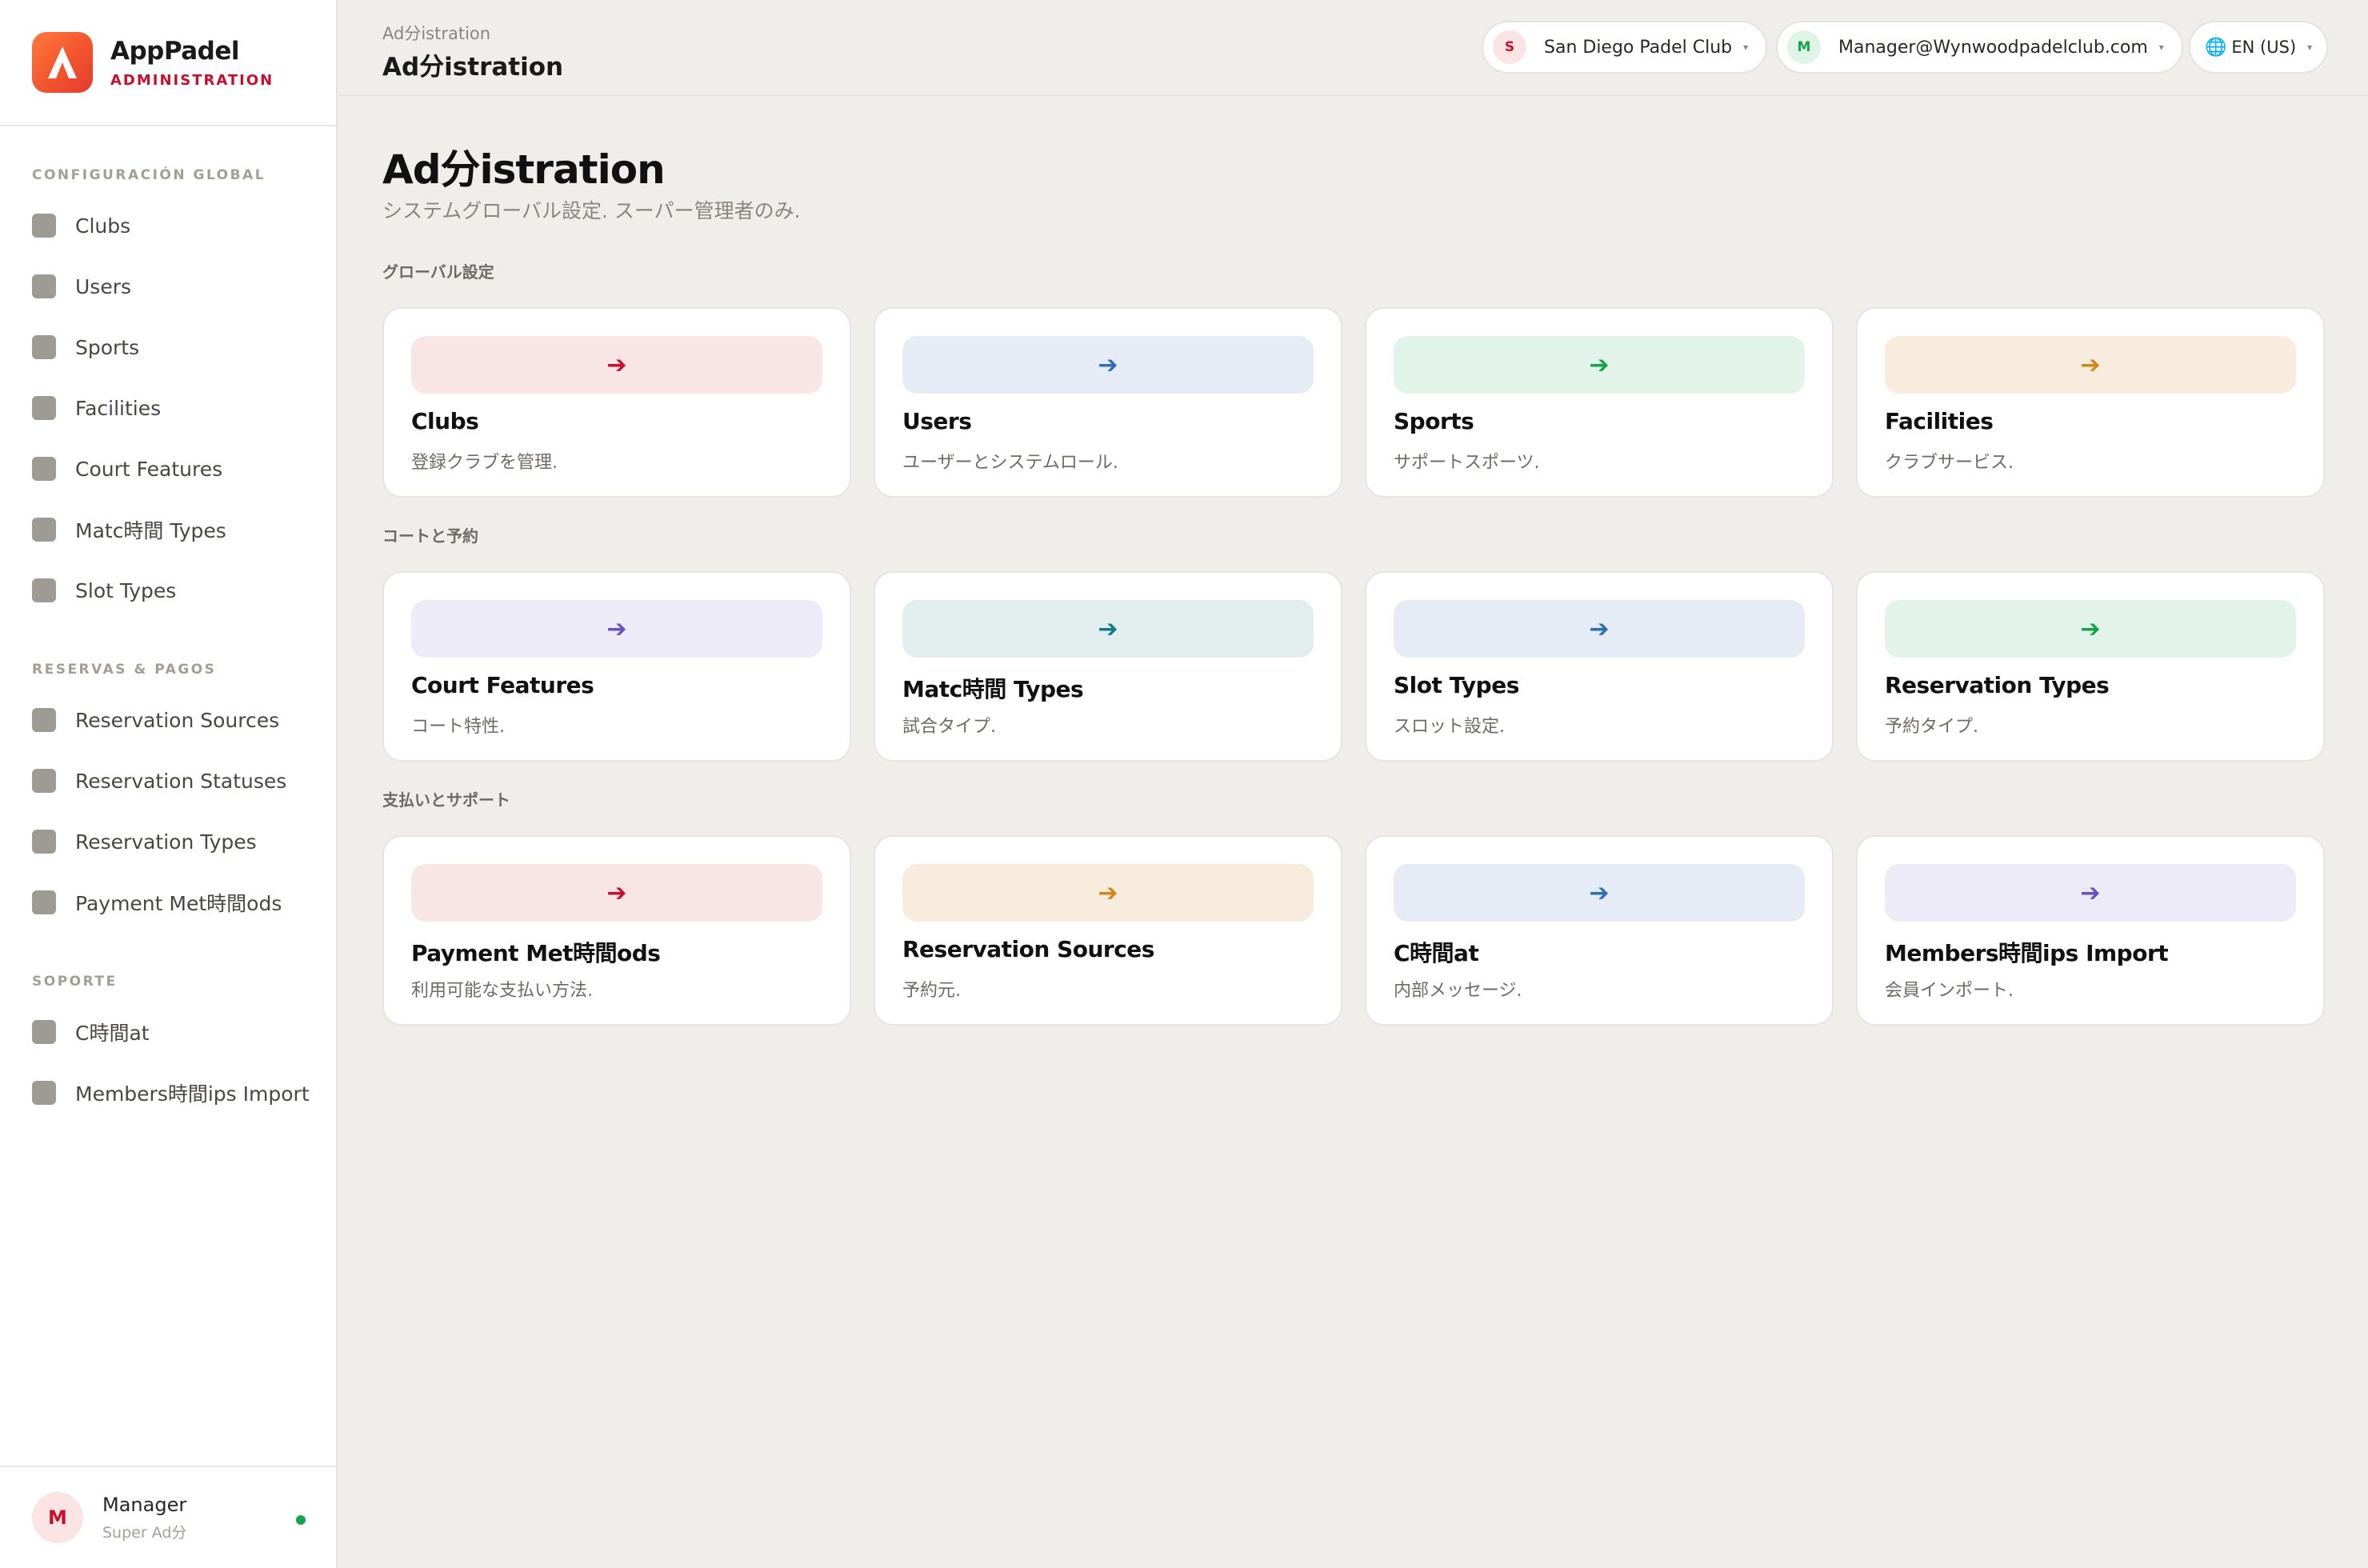 The width and height of the screenshot is (2368, 1568). I want to click on payment-methods-icon, so click(44, 902).